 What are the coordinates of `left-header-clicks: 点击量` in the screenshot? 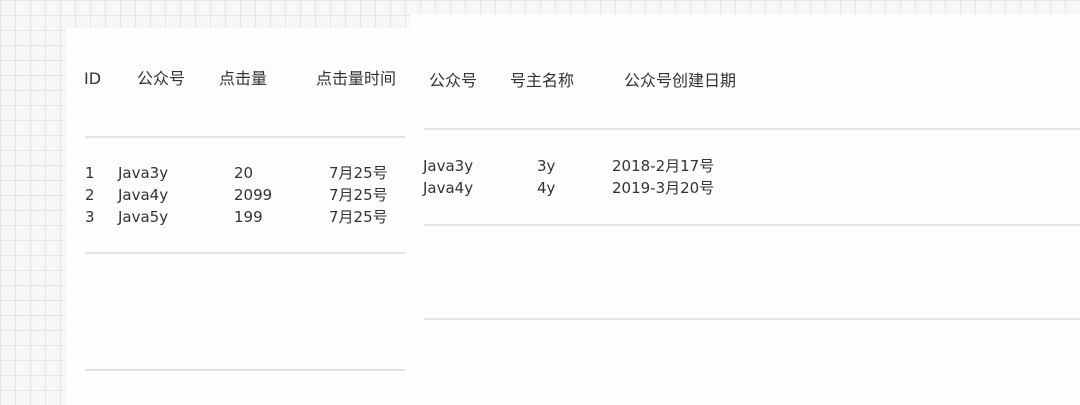 It's located at (243, 78).